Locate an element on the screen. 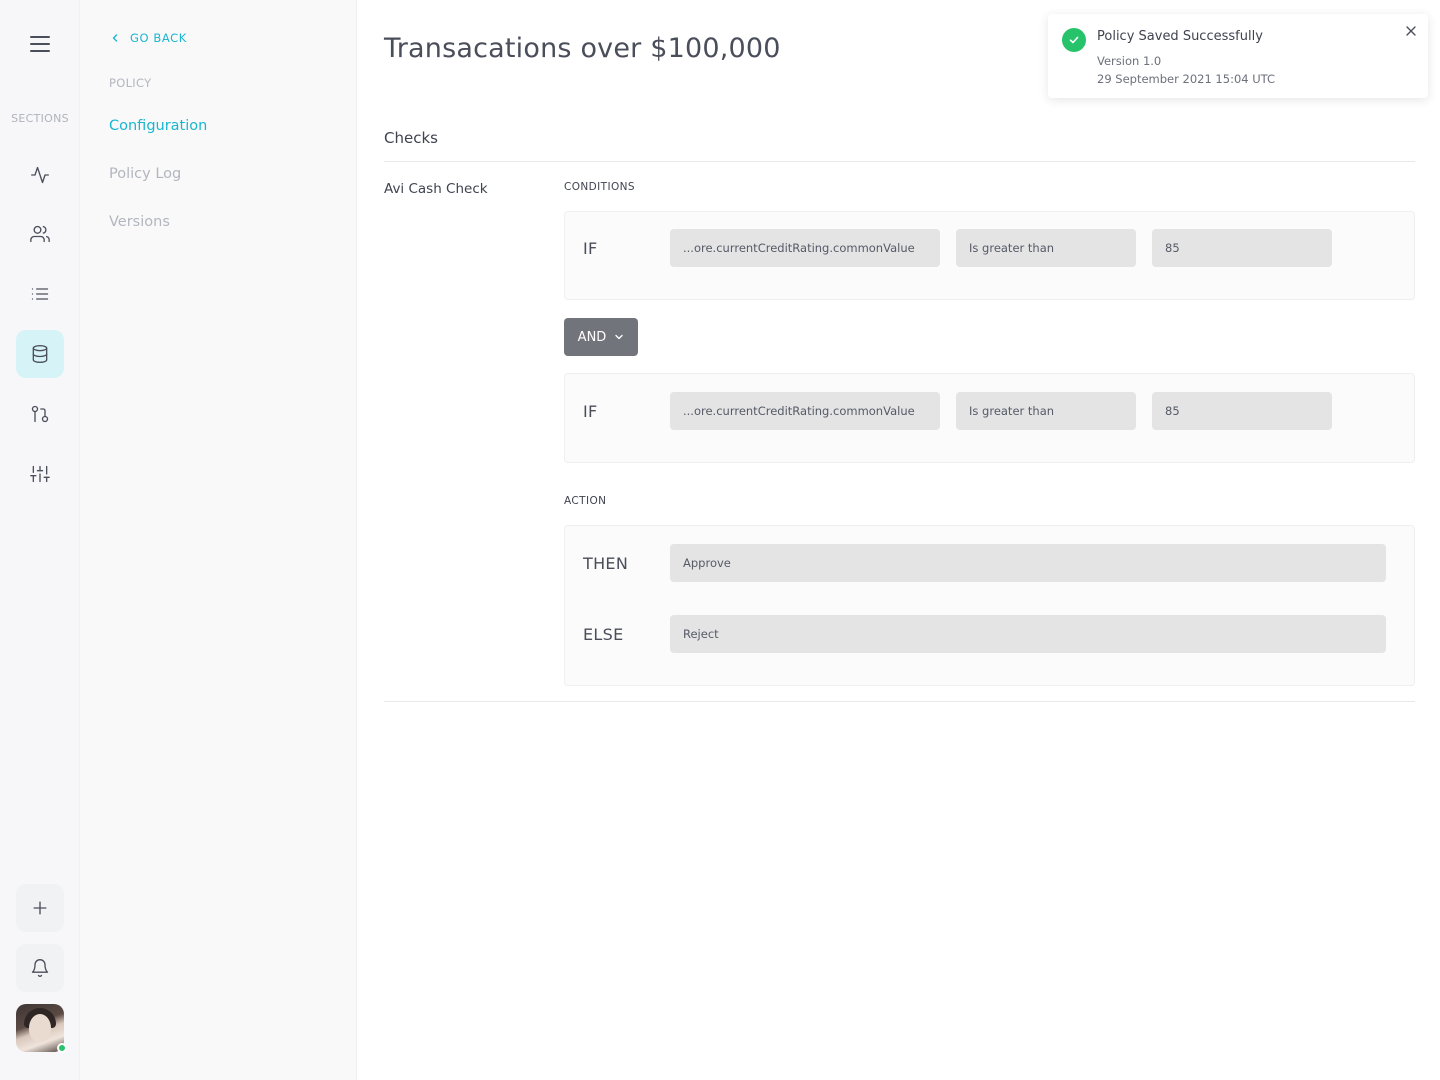 This screenshot has height=1080, width=1440. subnav-item-configuration: Configuration is located at coordinates (158, 126).